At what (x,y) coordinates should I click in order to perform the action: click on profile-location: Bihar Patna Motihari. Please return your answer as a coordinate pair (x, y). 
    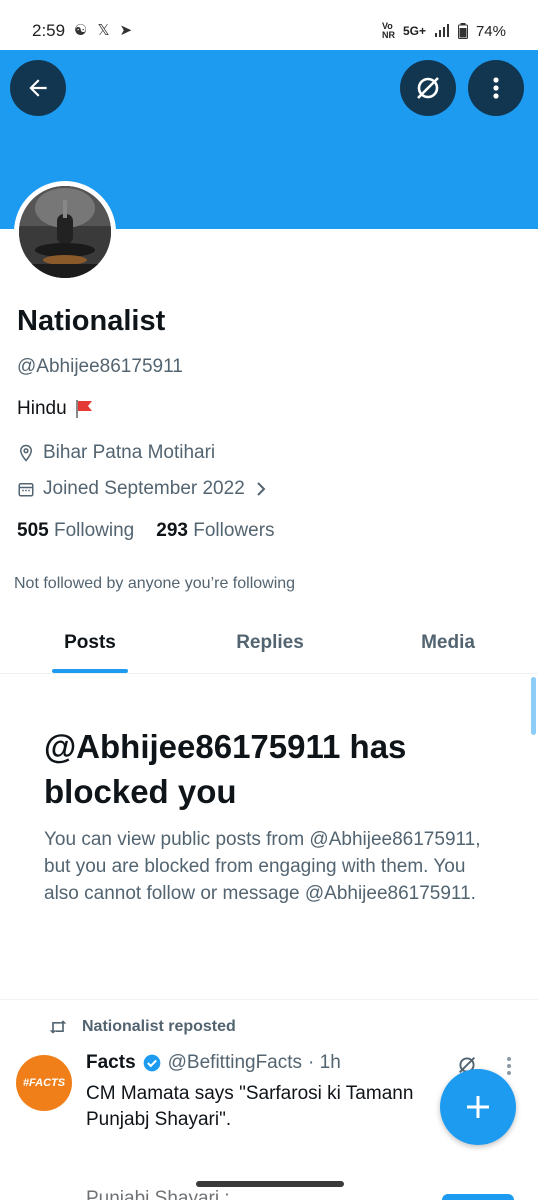
    Looking at the image, I should click on (116, 453).